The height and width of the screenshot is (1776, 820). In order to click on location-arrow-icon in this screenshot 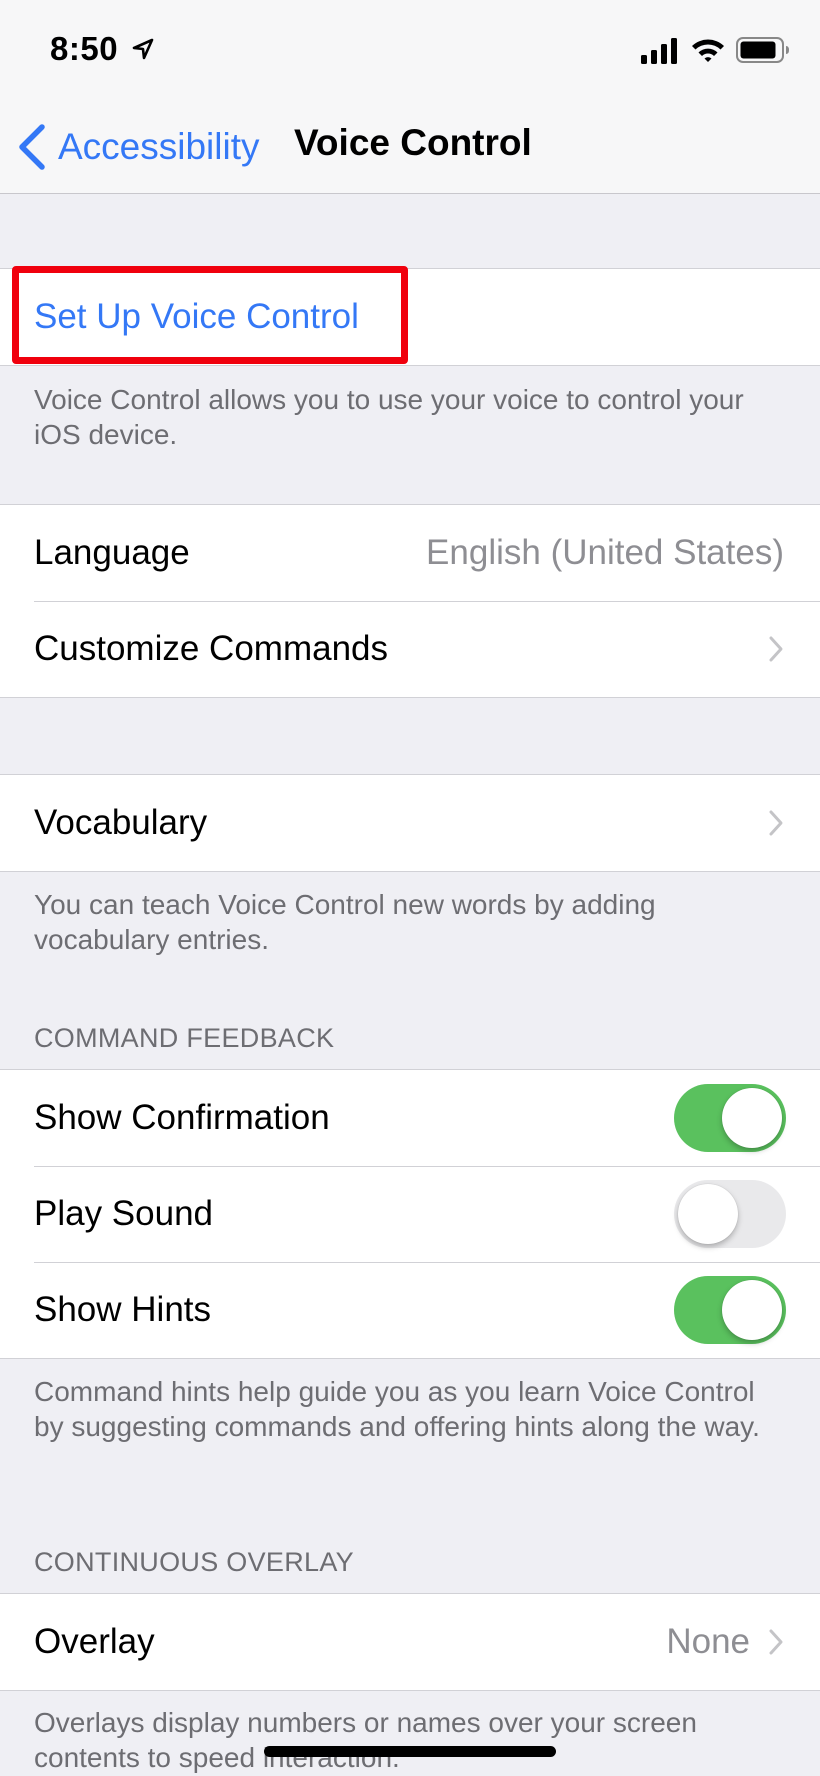, I will do `click(143, 49)`.